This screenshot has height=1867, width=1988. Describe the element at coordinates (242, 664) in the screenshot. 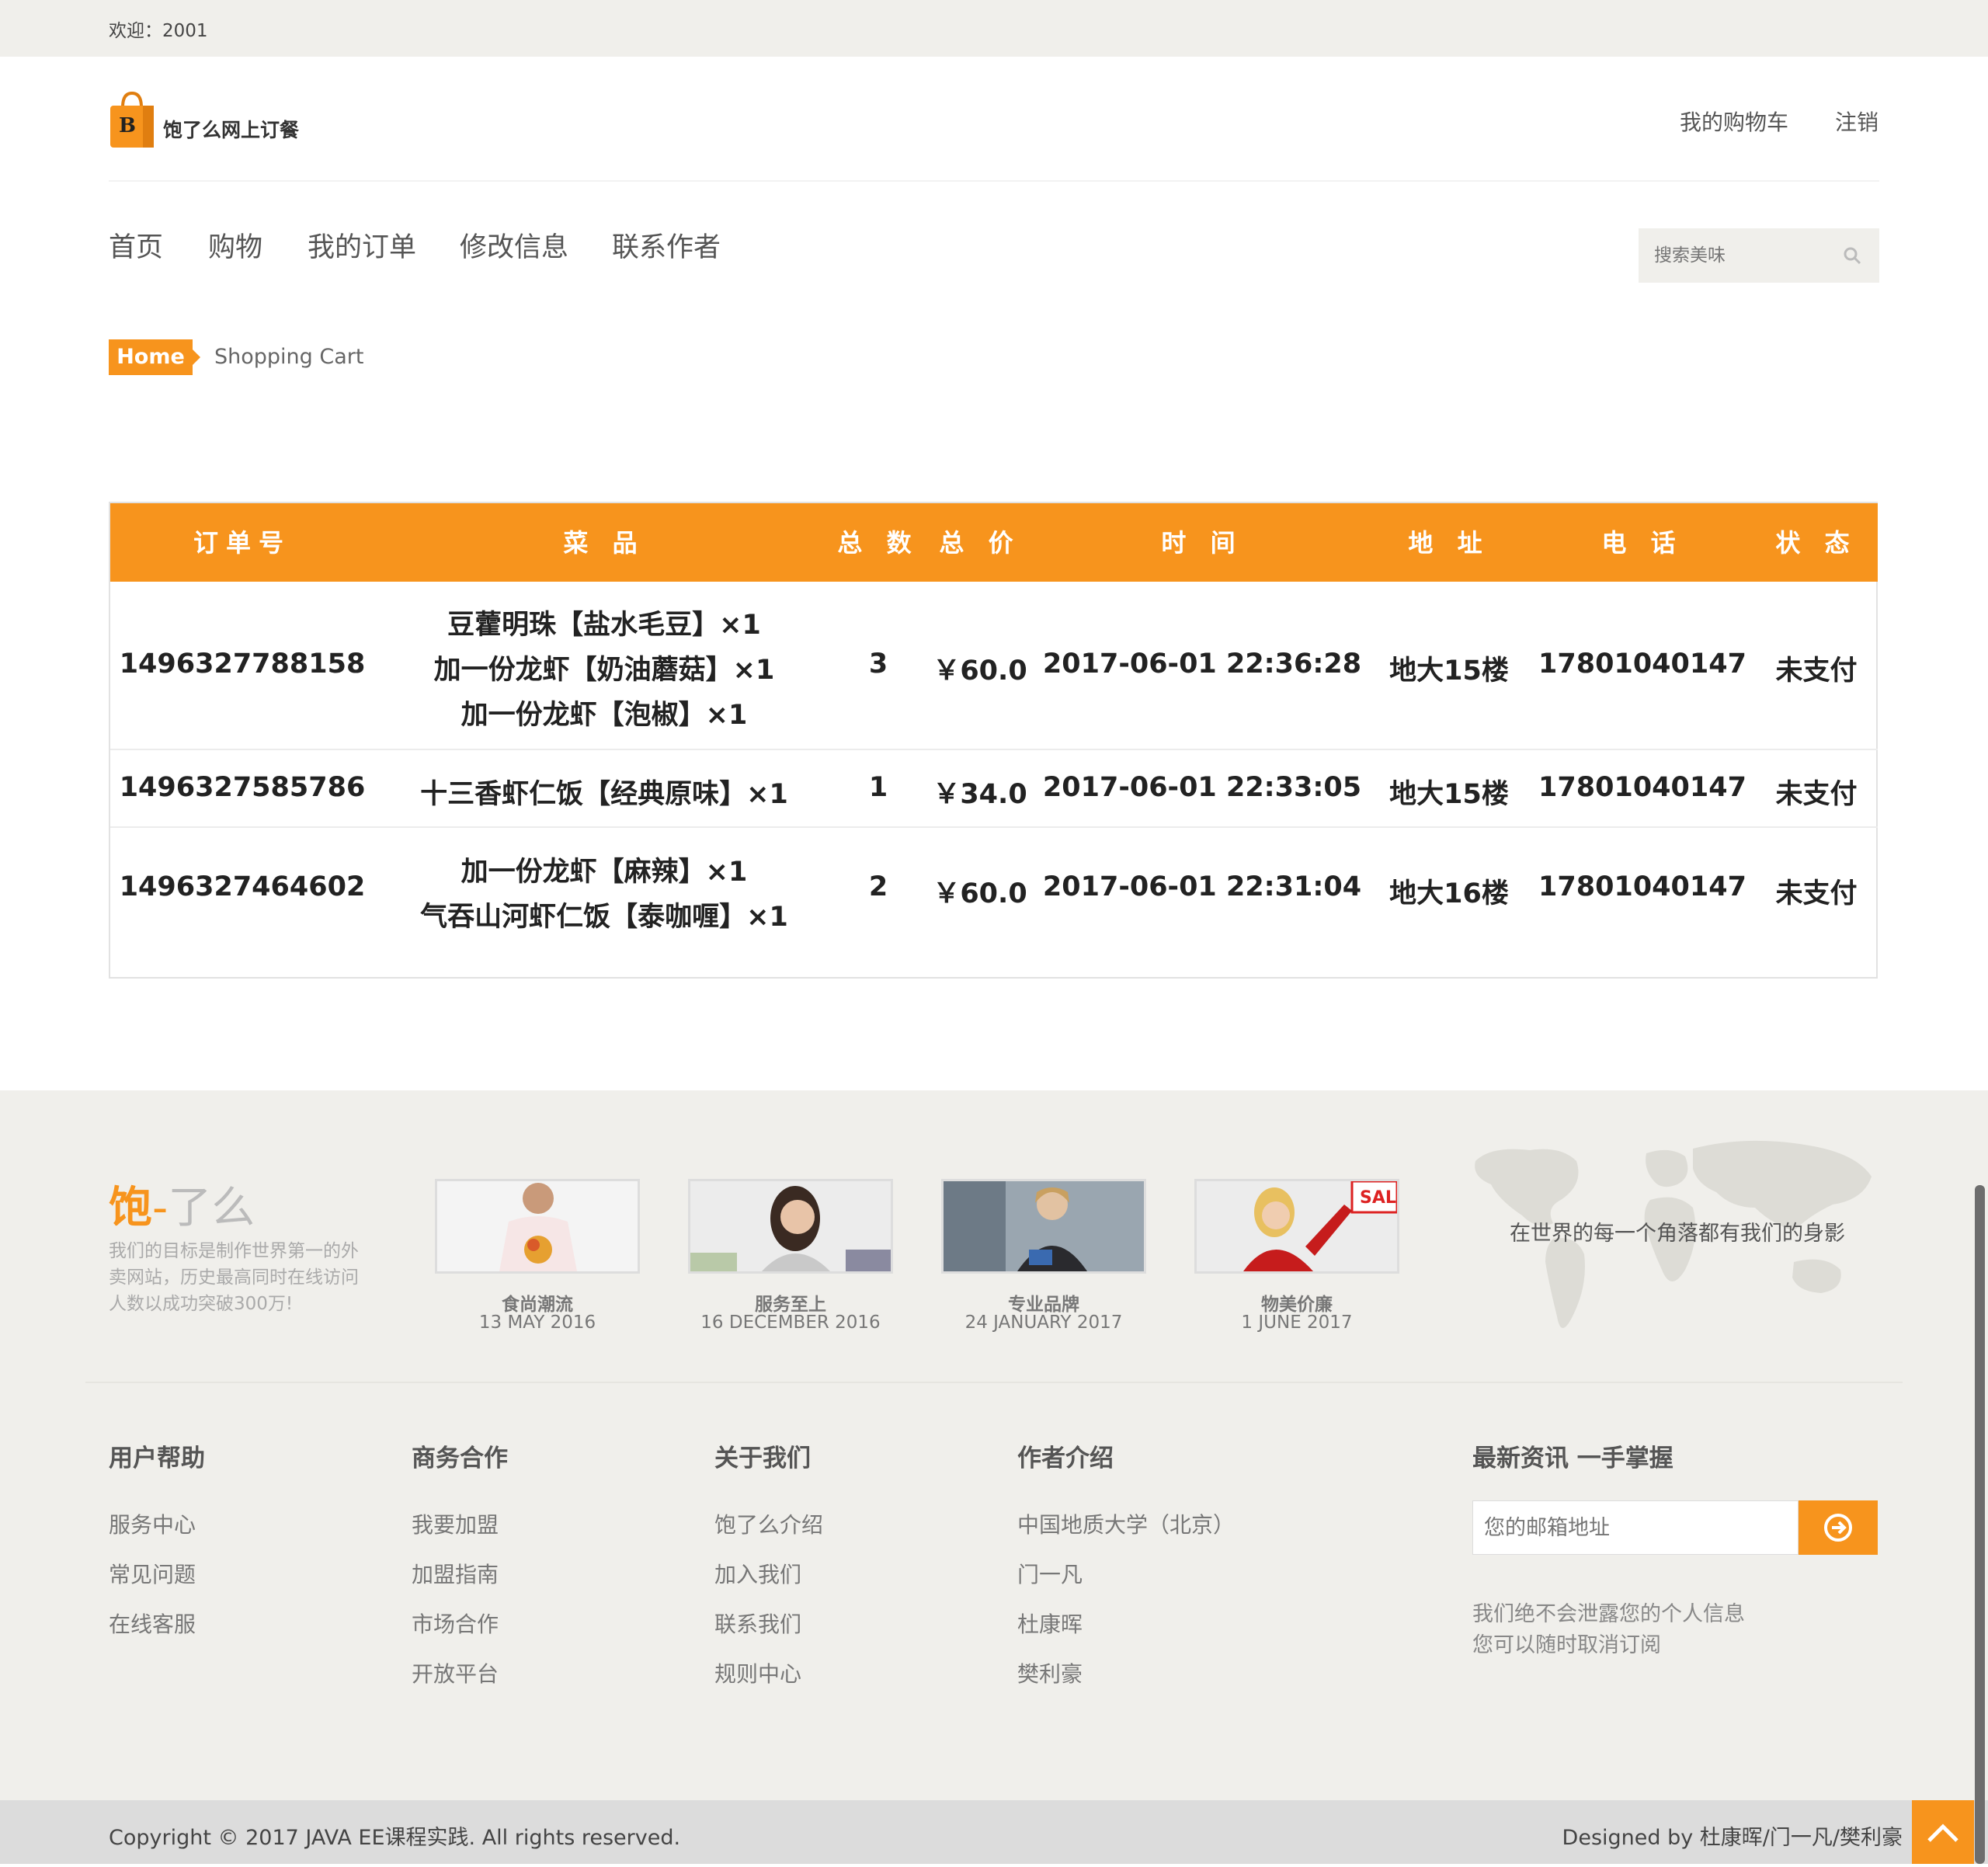

I see `order-id: 1496327788158` at that location.